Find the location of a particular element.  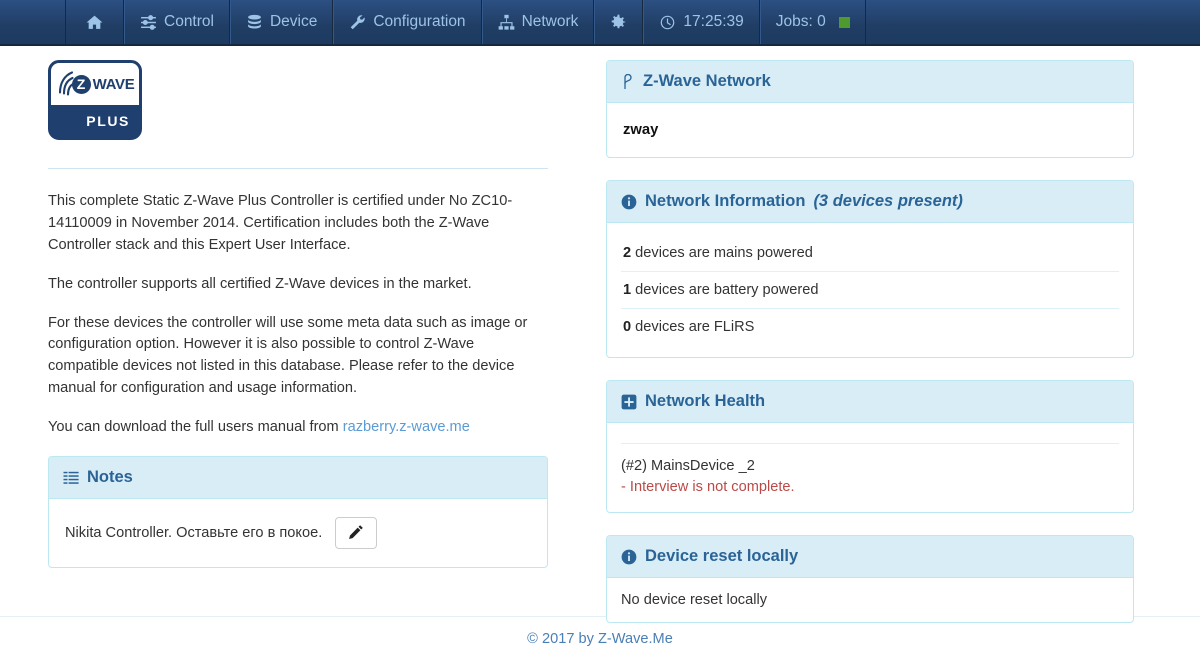

info-row: 0 devices are FLiRS is located at coordinates (870, 327).